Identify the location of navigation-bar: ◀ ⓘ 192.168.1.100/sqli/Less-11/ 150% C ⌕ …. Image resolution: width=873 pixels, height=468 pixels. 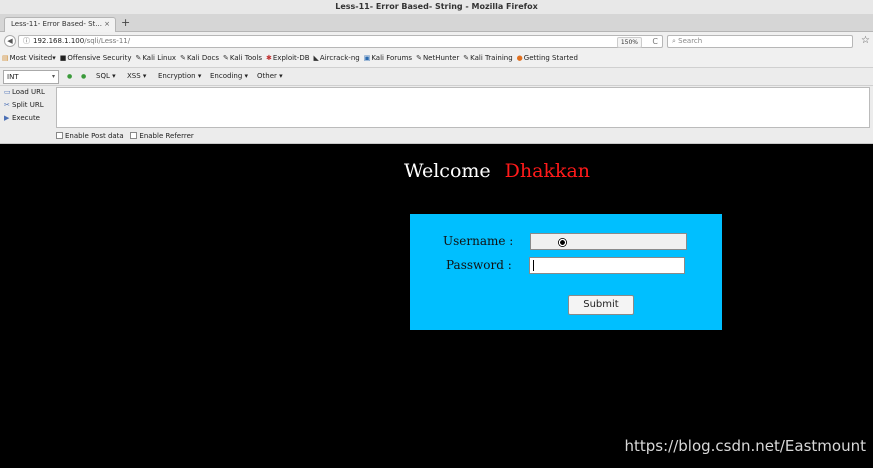
(436, 41).